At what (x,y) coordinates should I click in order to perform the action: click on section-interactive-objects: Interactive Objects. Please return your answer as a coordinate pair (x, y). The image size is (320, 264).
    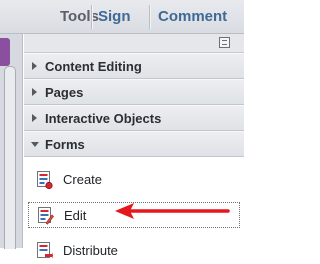
    Looking at the image, I should click on (134, 118).